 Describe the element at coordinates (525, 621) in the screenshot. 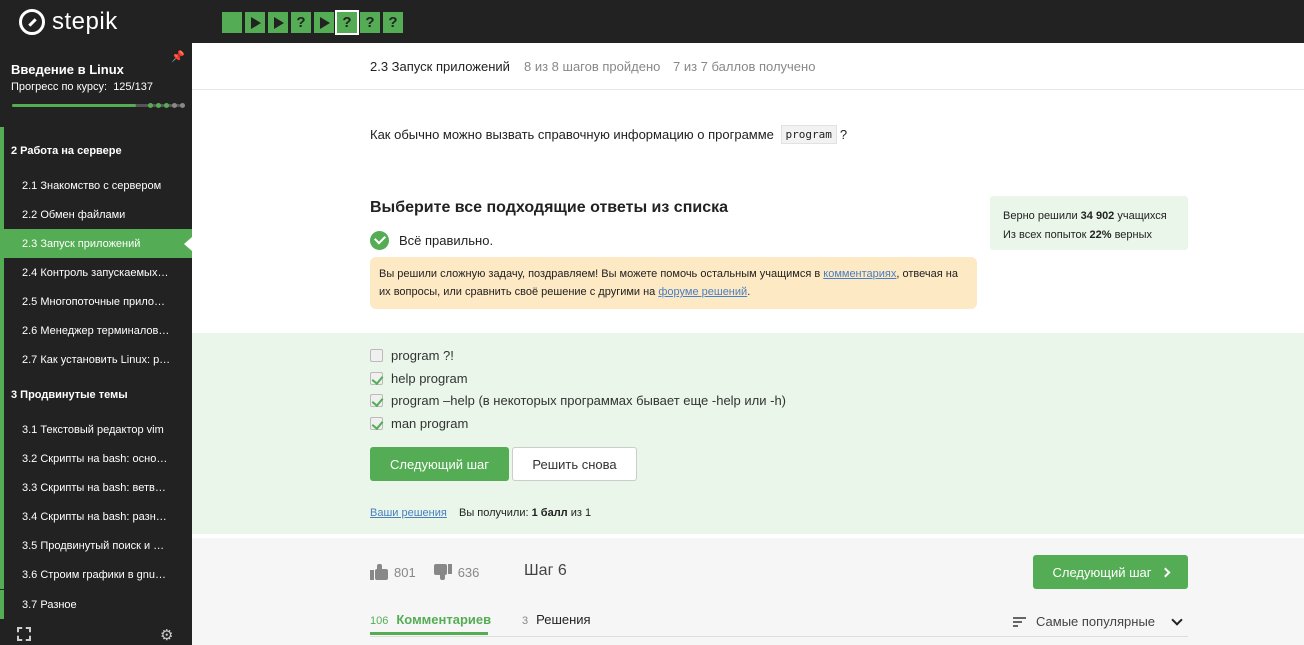

I see `solutions-count: 3` at that location.